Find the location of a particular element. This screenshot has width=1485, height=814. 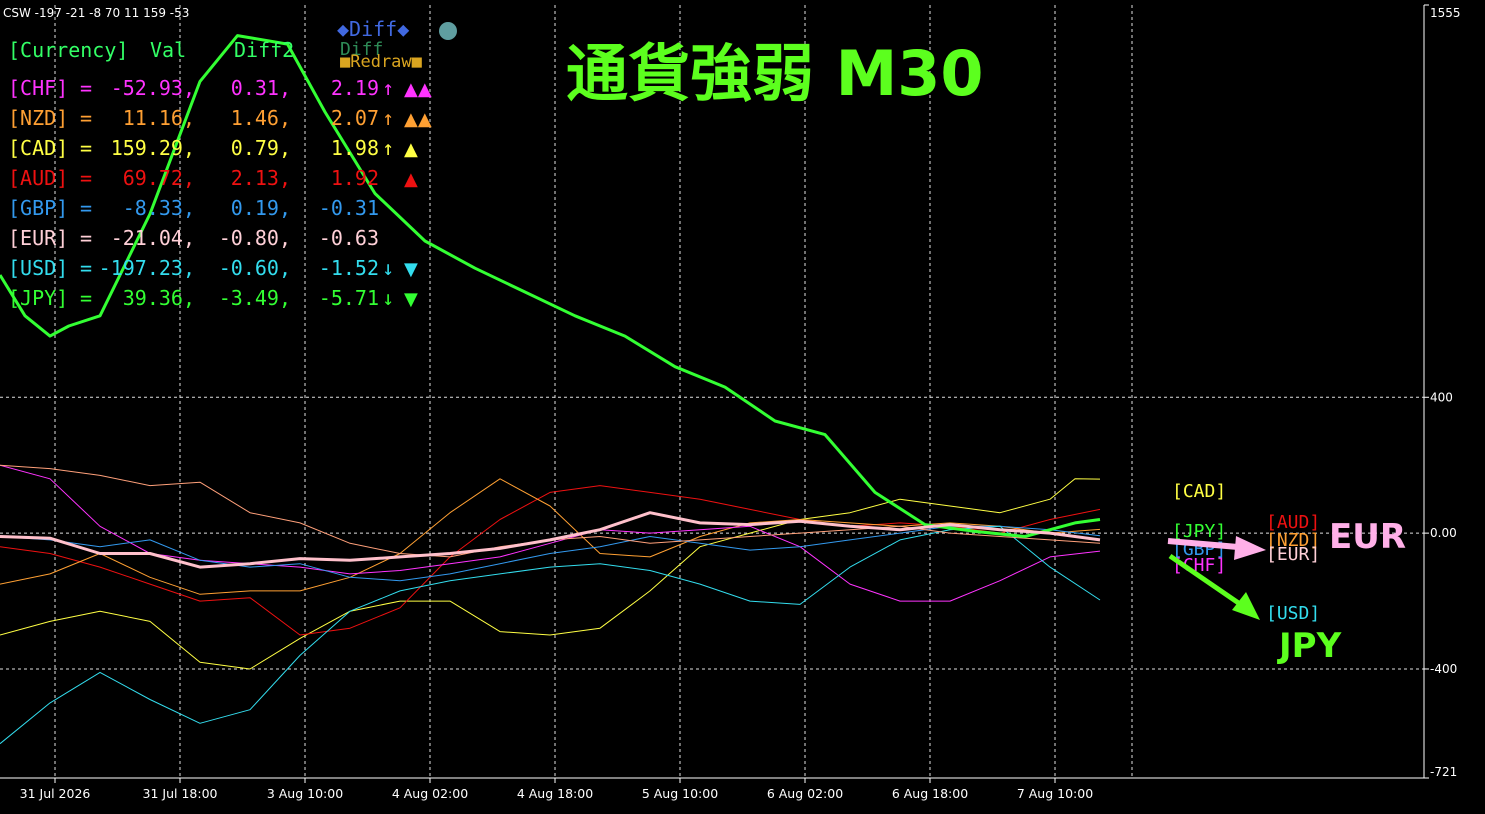

row-diff: 2.19 is located at coordinates (355, 88).